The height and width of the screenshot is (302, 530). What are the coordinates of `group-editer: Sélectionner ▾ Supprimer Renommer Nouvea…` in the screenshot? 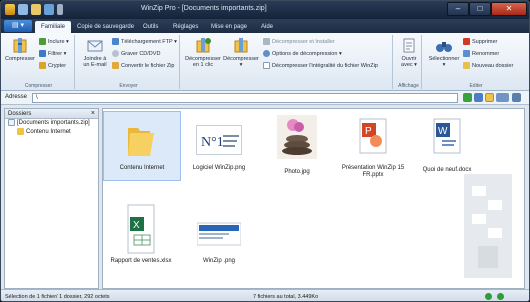 It's located at (476, 62).